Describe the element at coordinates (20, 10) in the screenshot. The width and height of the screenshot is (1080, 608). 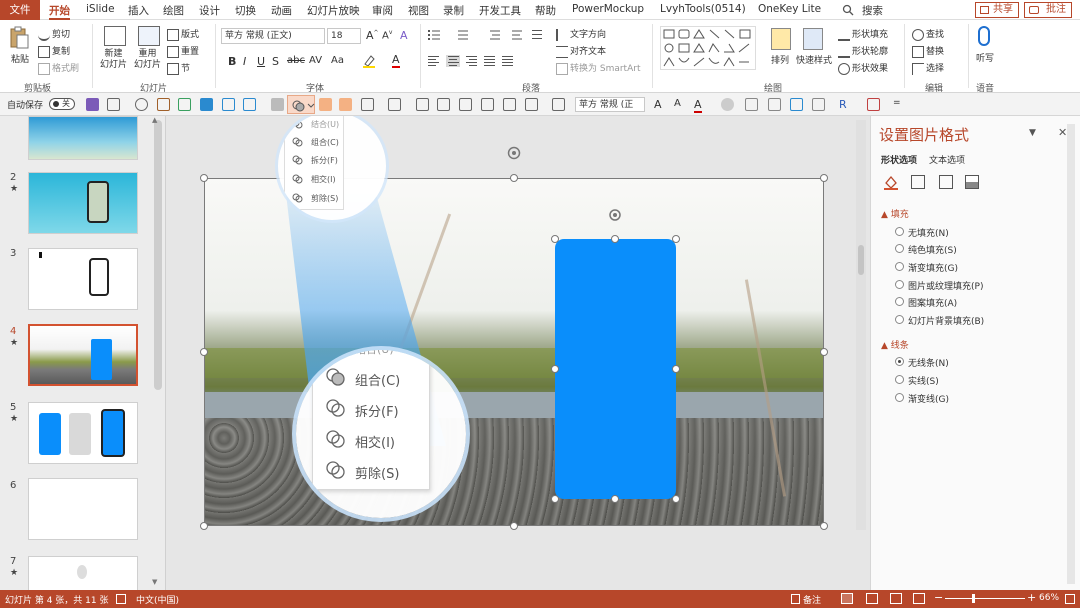
I see `tab-file: 文件` at that location.